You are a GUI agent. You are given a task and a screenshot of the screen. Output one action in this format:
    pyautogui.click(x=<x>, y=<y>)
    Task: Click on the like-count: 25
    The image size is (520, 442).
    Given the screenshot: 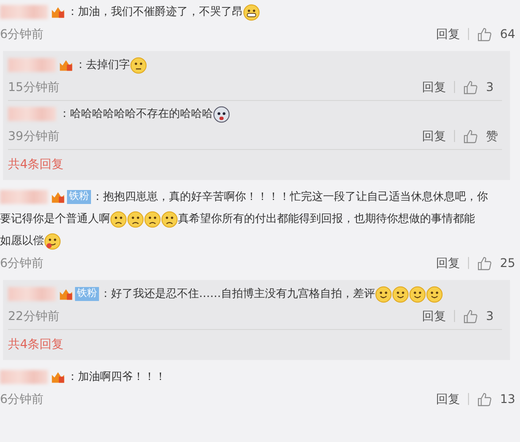 What is the action you would take?
    pyautogui.click(x=508, y=263)
    